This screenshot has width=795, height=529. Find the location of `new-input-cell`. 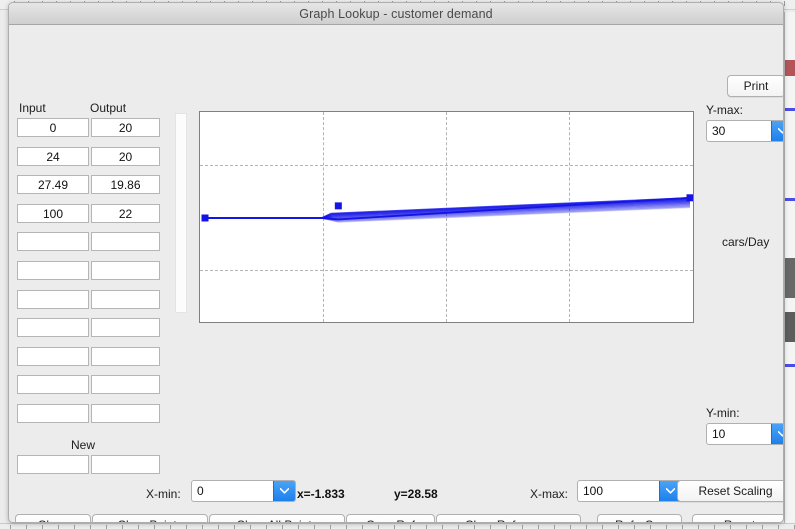

new-input-cell is located at coordinates (53, 464).